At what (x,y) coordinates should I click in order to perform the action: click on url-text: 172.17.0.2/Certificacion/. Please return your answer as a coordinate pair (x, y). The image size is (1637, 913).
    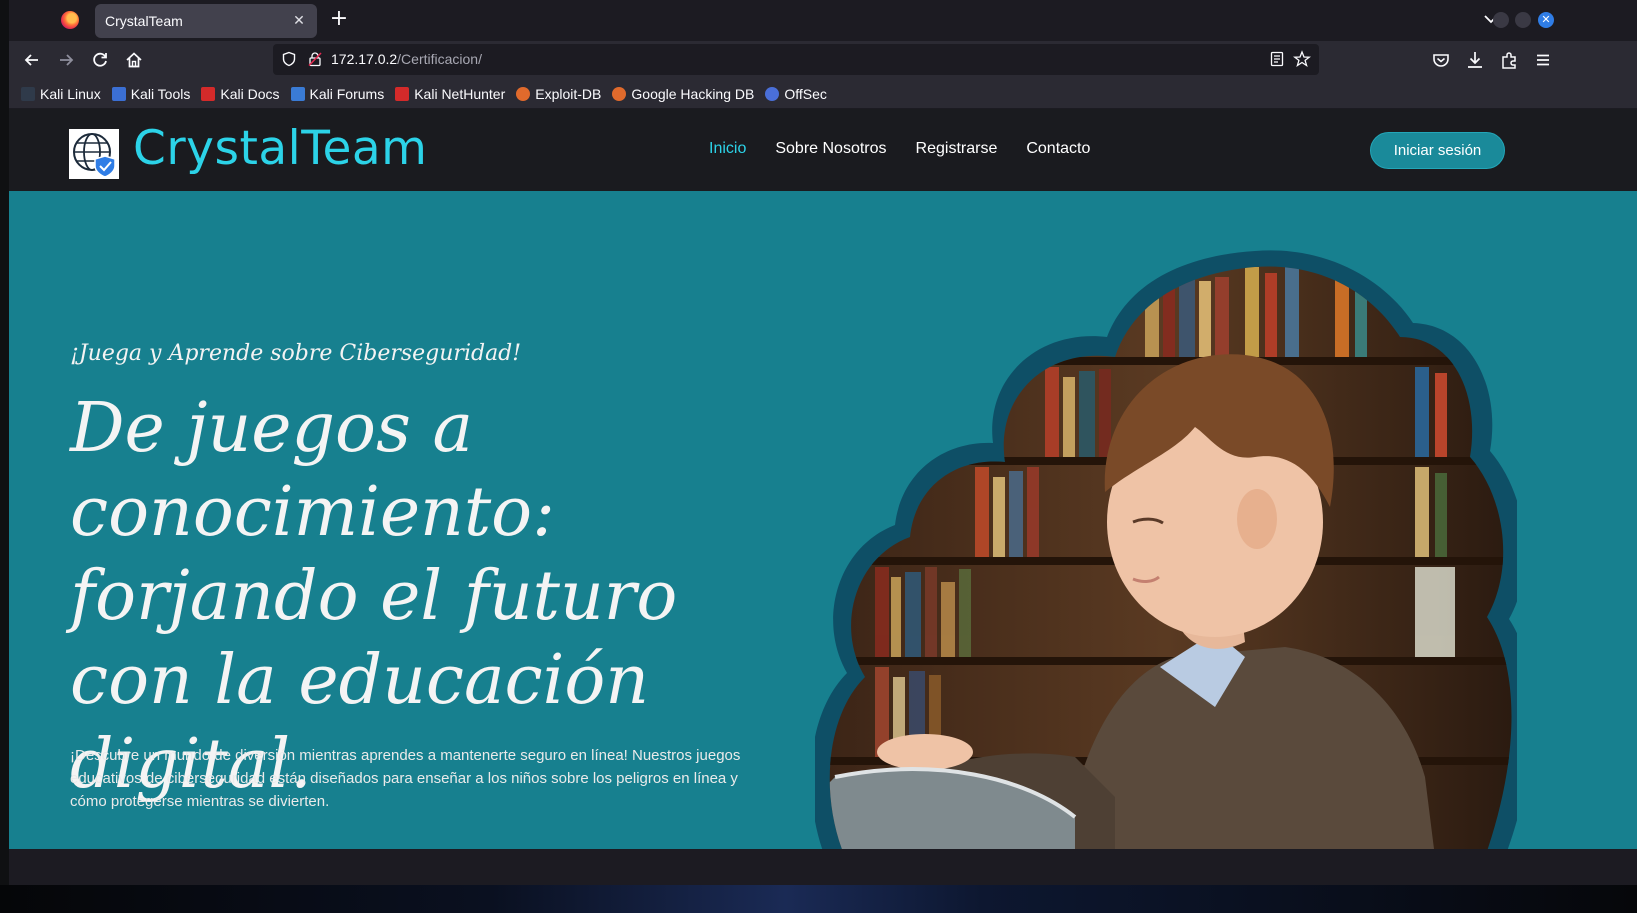
    Looking at the image, I should click on (406, 59).